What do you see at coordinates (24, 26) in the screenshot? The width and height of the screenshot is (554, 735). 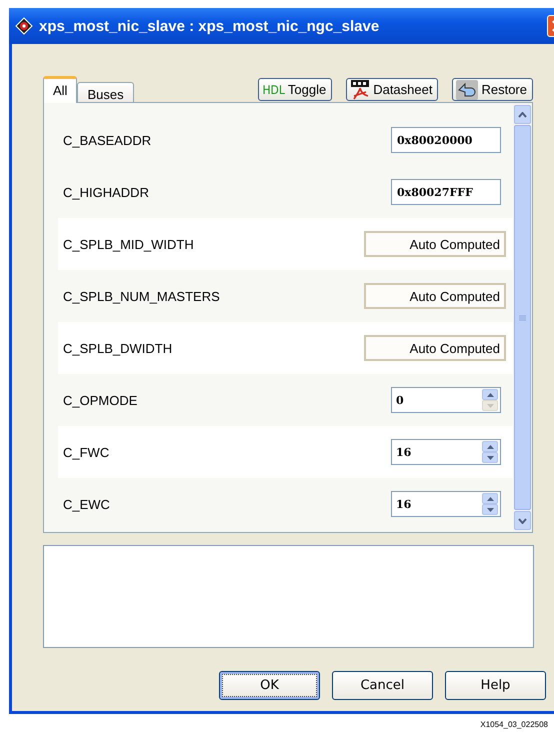 I see `app-icon` at bounding box center [24, 26].